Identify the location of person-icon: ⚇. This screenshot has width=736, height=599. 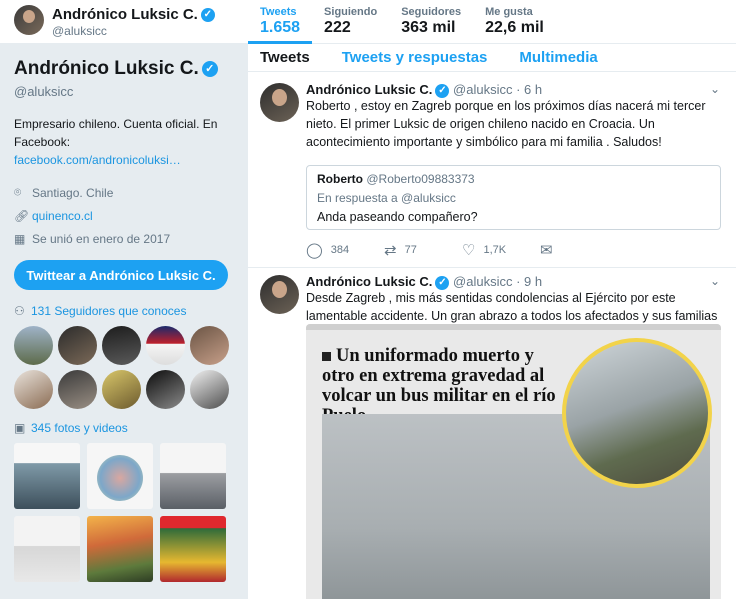
(19, 311).